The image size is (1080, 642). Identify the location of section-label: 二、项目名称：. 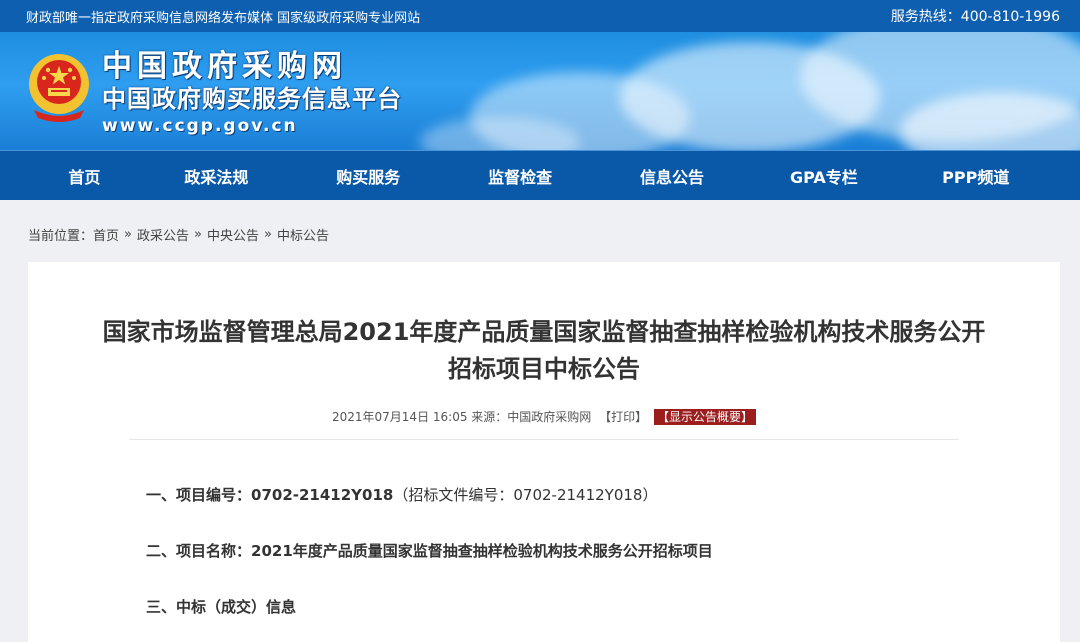
(199, 551).